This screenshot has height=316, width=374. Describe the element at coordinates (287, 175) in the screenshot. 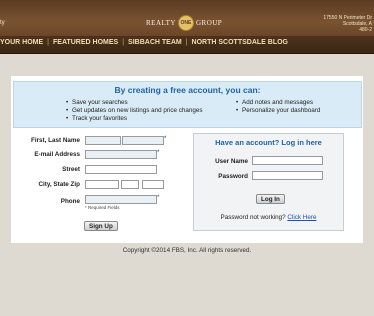

I see `password-input` at that location.